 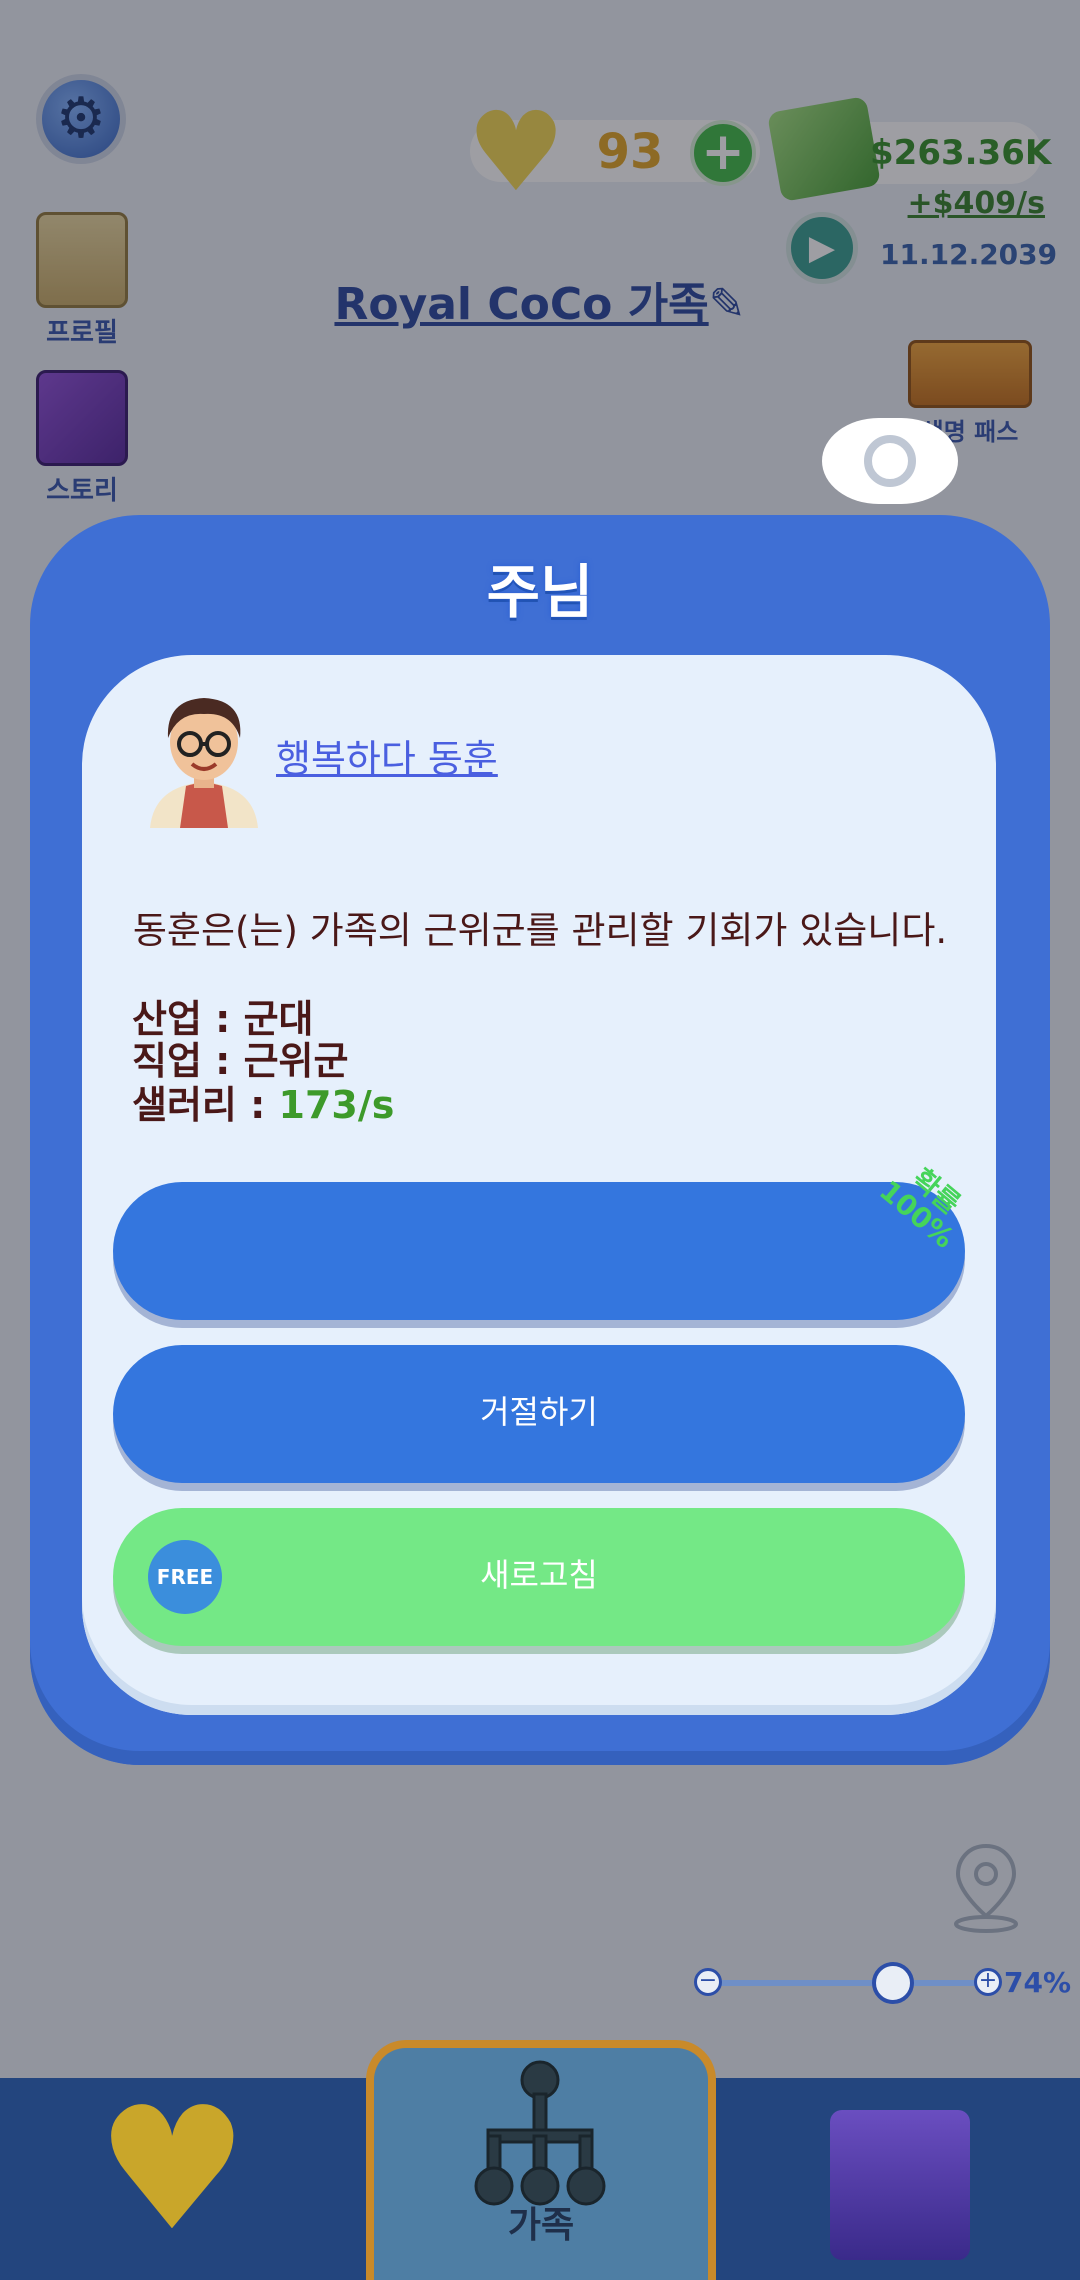 What do you see at coordinates (539, 1577) in the screenshot?
I see `refresh-button: 새로고침` at bounding box center [539, 1577].